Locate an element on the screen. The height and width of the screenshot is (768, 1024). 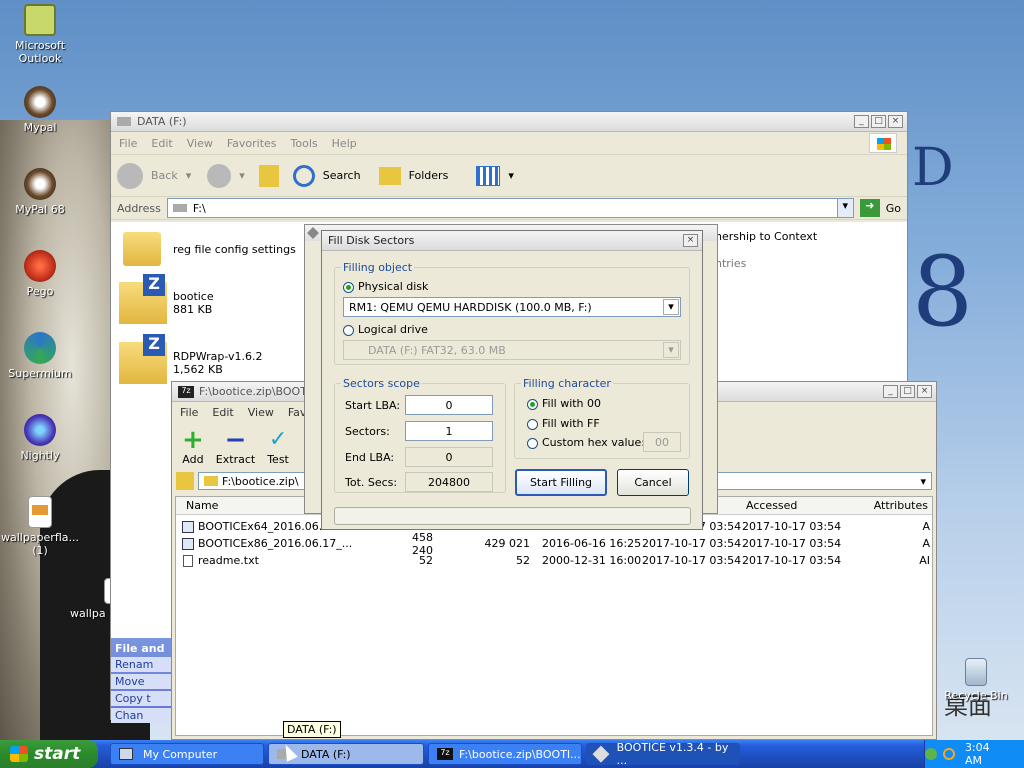
task-change: Chan is located at coordinates (142, 715).